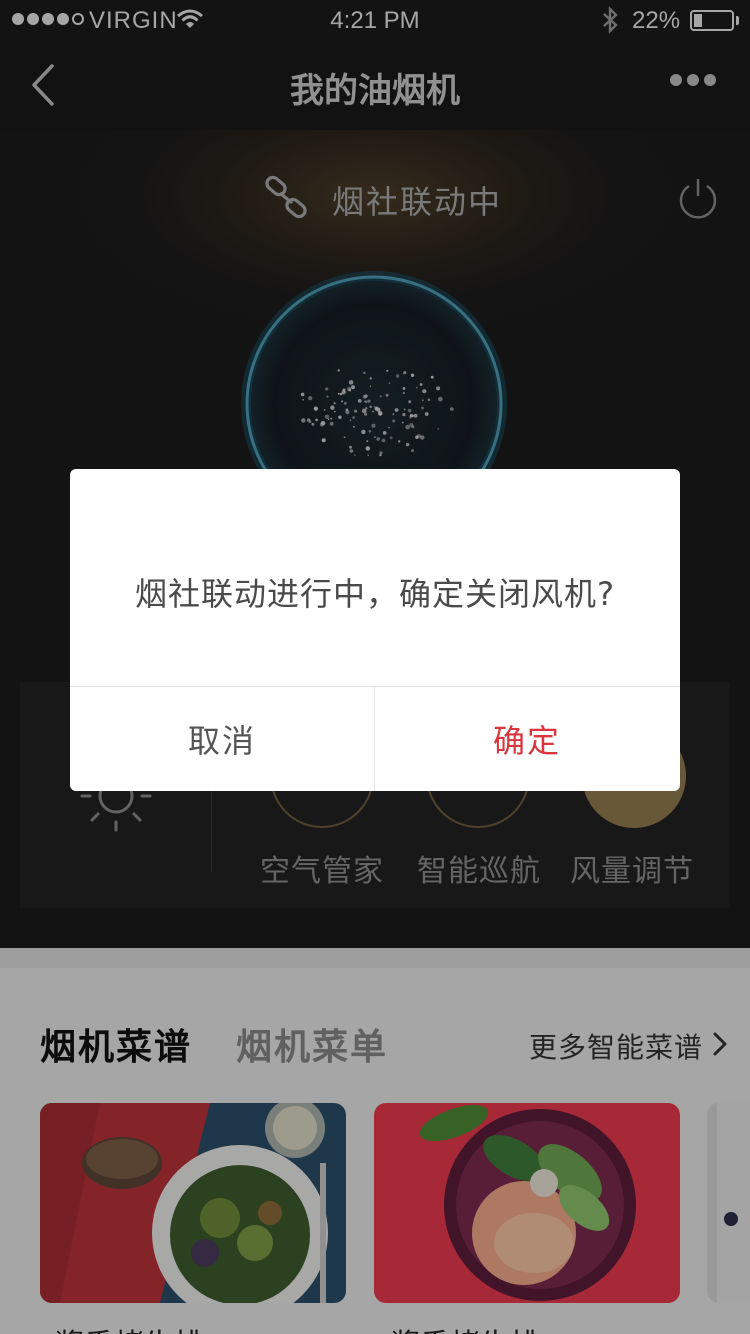  I want to click on dialog-message: 烟社联动进行中，确定关闭风机?, so click(375, 594).